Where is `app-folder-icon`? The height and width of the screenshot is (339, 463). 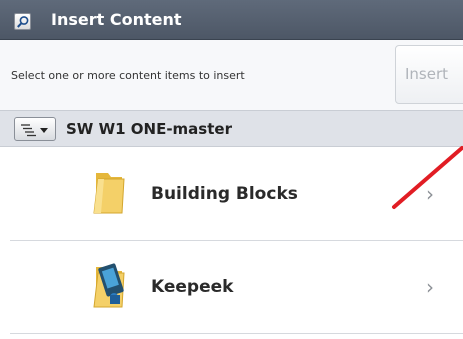
app-folder-icon is located at coordinates (109, 285).